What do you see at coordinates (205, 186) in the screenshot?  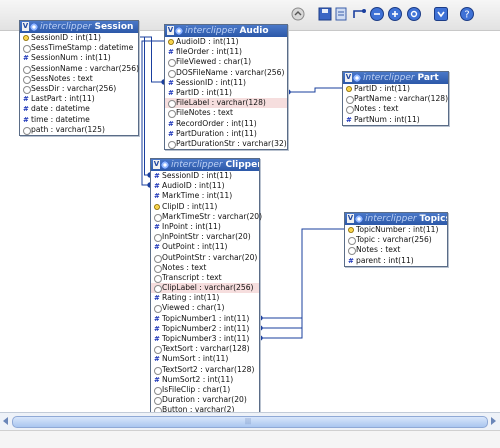 I see `column-row: # AudioID : int(11)` at bounding box center [205, 186].